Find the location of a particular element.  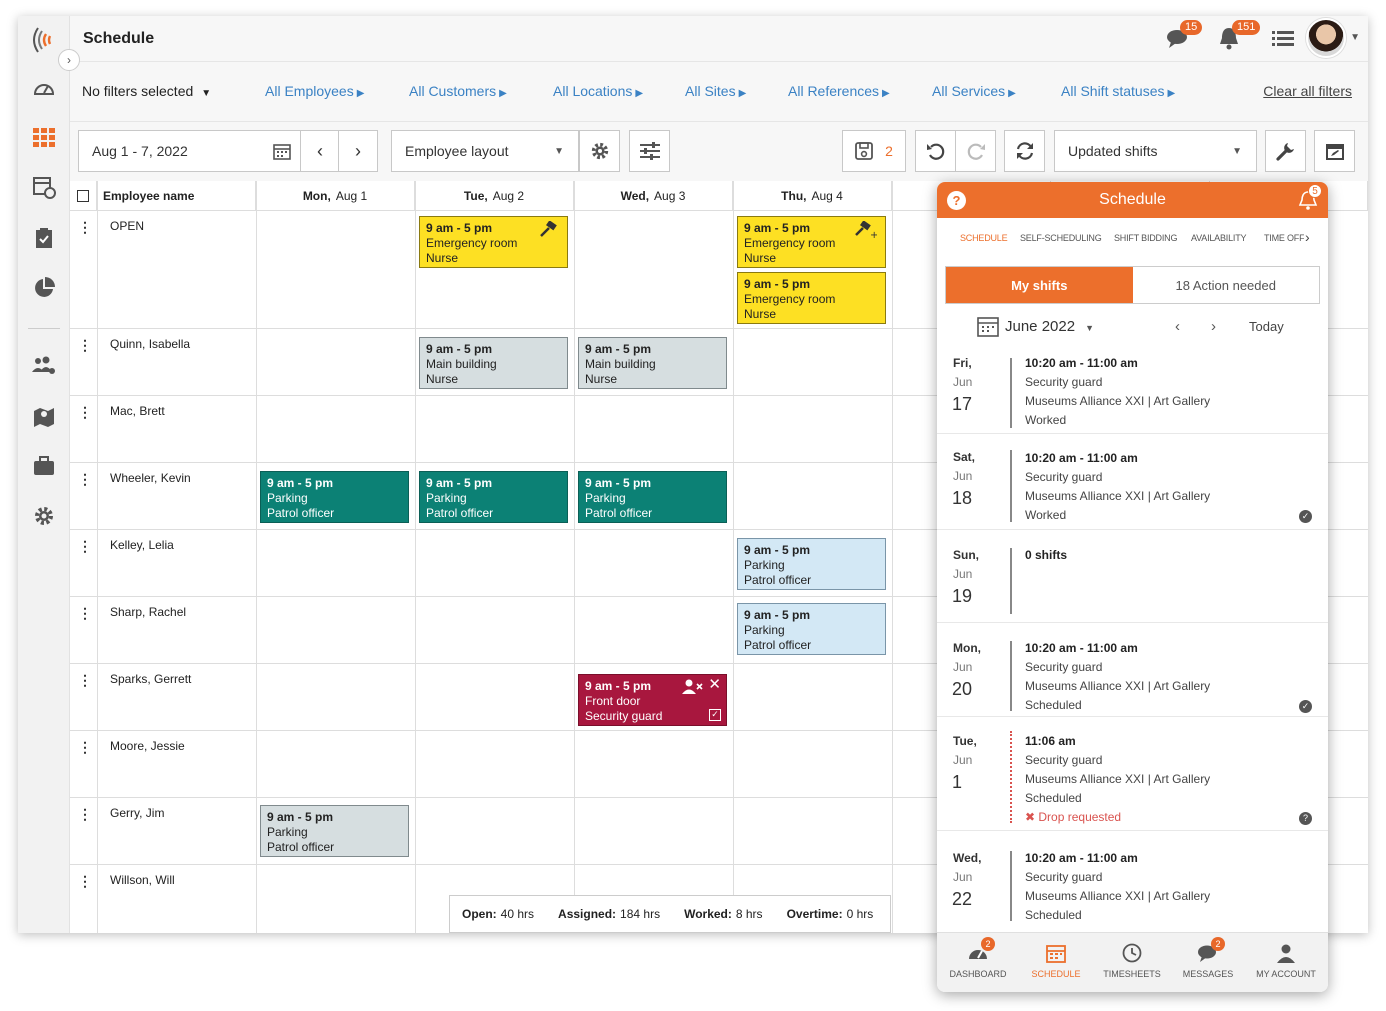

view-mode-select: Updated shifts ▼ is located at coordinates (1155, 151).